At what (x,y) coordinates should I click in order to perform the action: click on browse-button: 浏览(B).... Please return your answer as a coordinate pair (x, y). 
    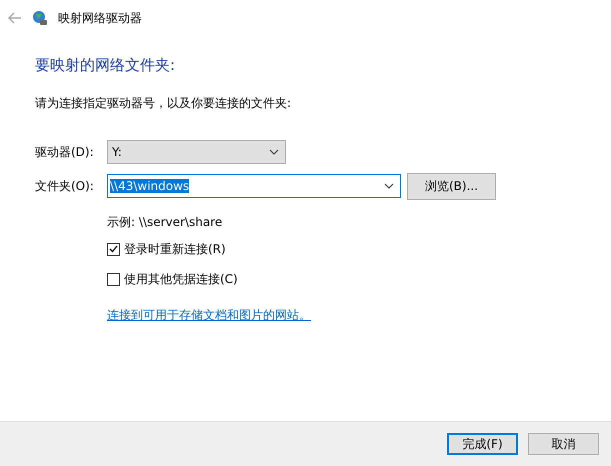
    Looking at the image, I should click on (451, 186).